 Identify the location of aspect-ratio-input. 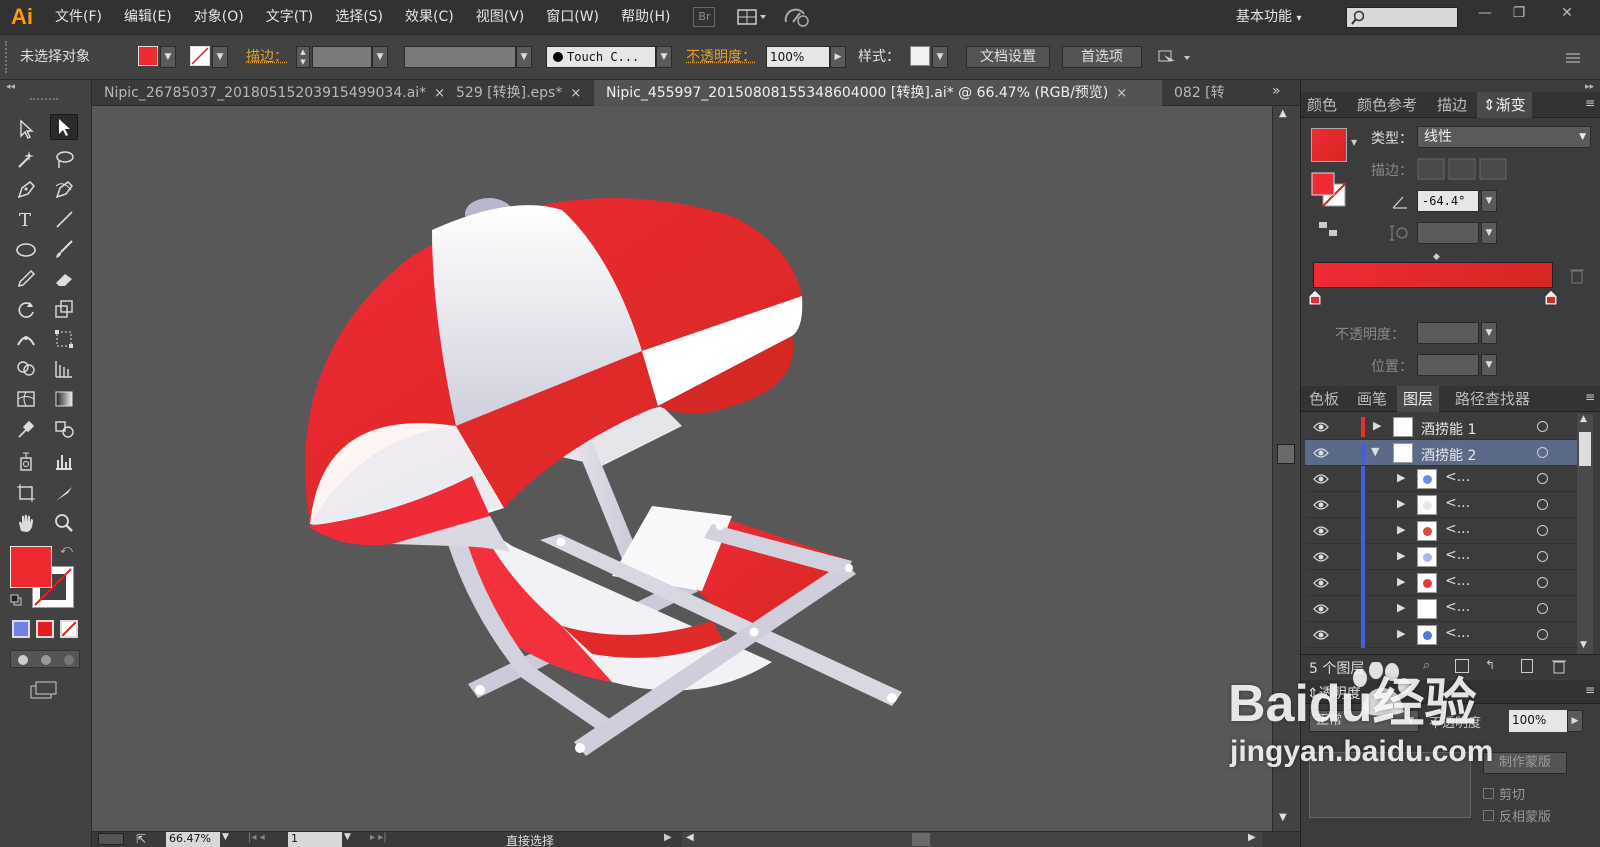
(1448, 233).